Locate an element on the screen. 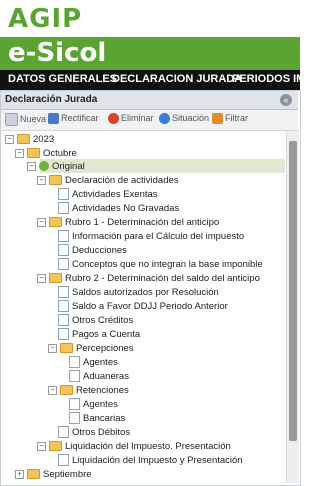 The height and width of the screenshot is (486, 320). tree-node-no-gravadas: Actividades No Gravadas is located at coordinates (118, 209).